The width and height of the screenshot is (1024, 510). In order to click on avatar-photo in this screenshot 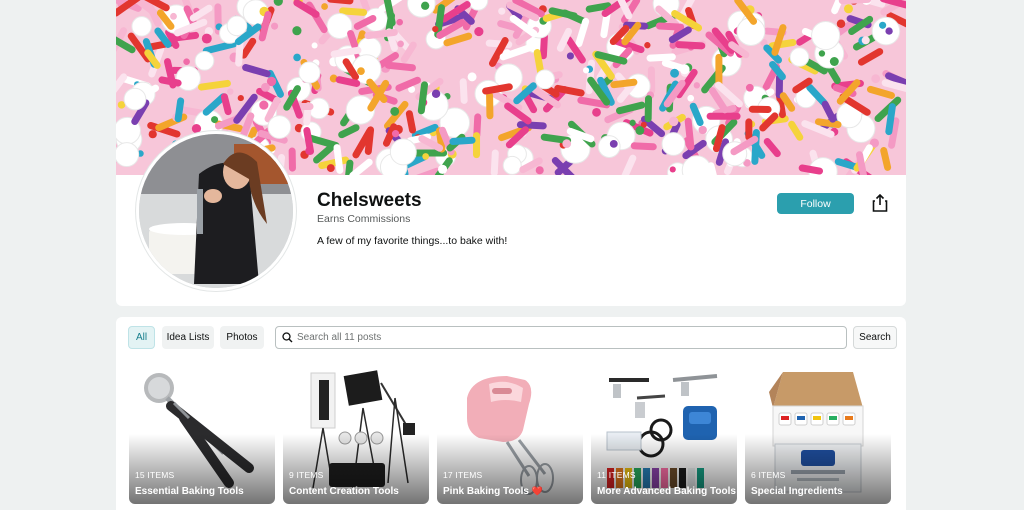, I will do `click(216, 211)`.